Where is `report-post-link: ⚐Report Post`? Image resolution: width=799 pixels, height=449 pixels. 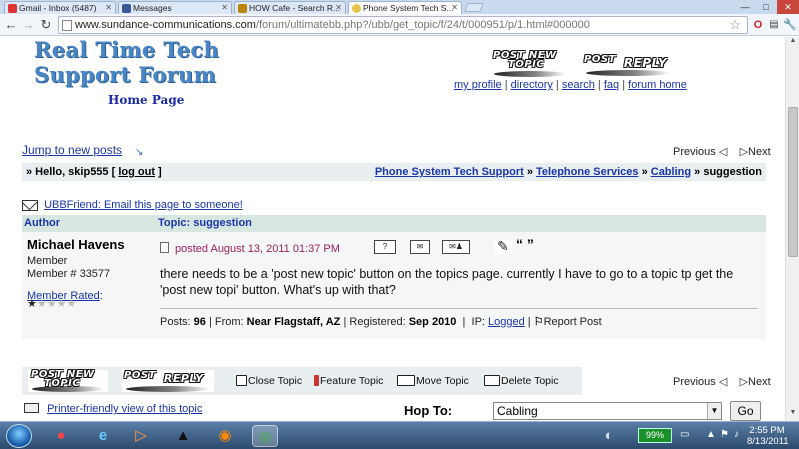
report-post-link: ⚐Report Post is located at coordinates (568, 322).